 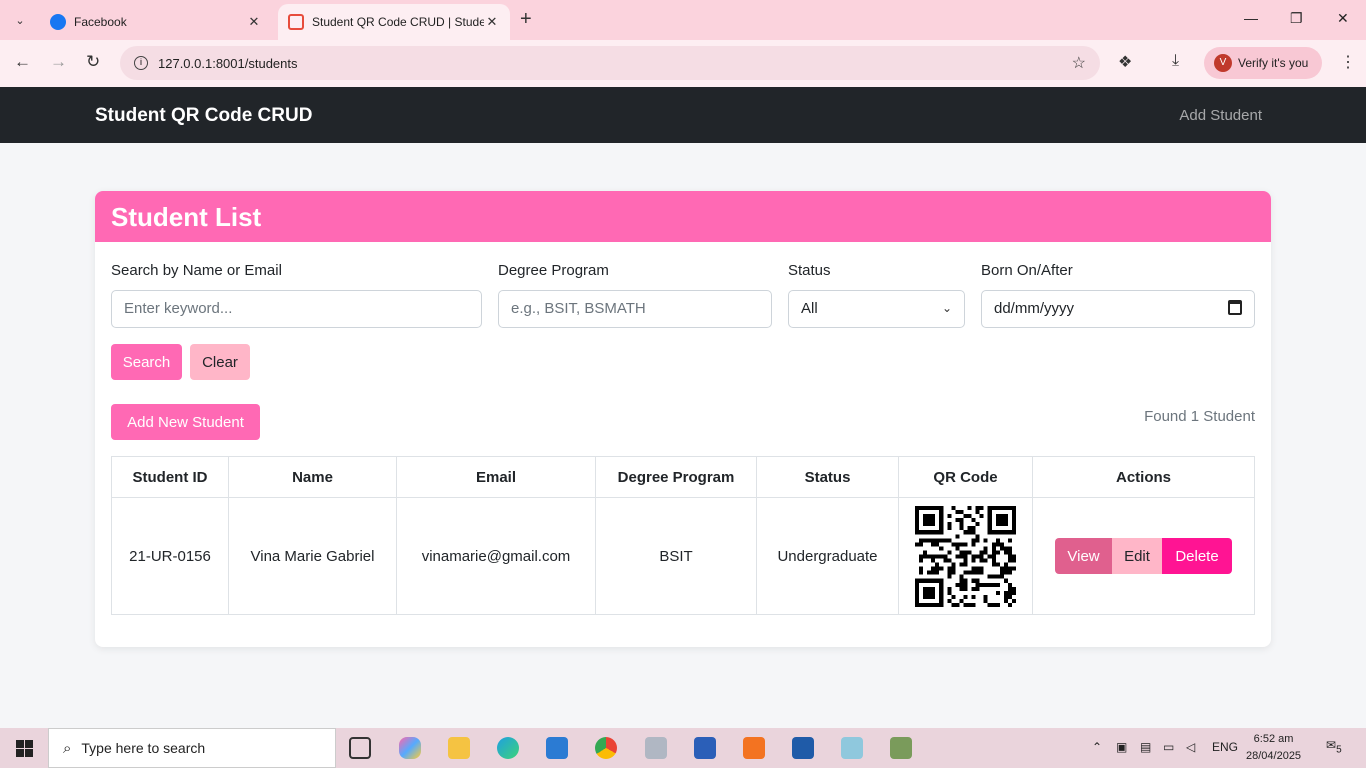 I want to click on tray-app-icon: ▣, so click(x=1121, y=747).